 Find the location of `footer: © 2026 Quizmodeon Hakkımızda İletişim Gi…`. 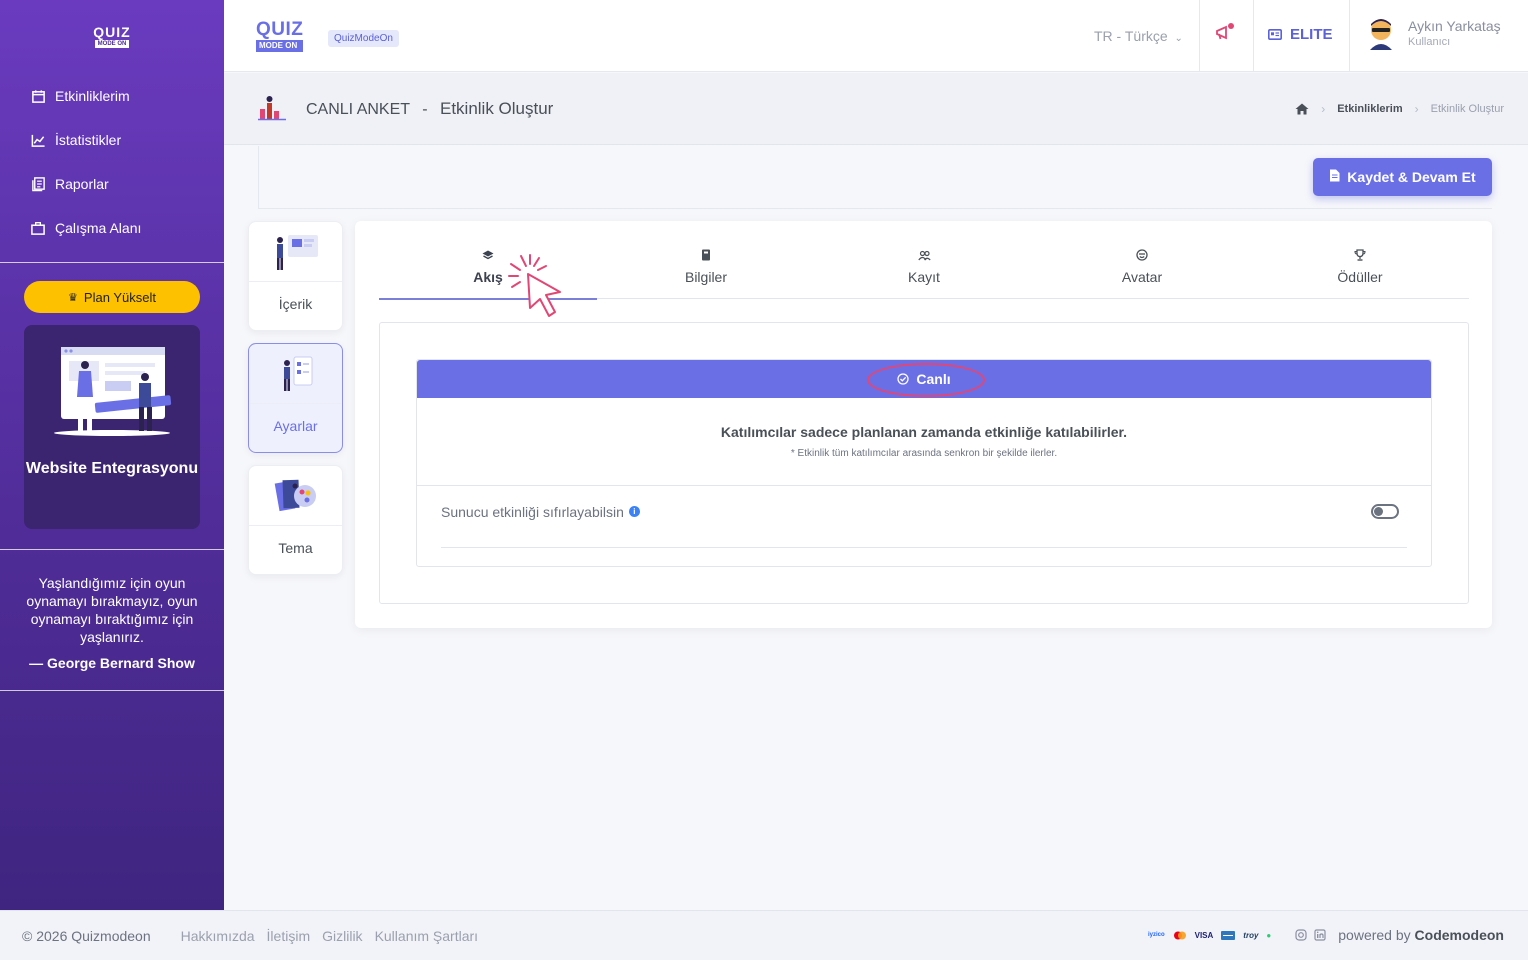

footer: © 2026 Quizmodeon Hakkımızda İletişim Gi… is located at coordinates (764, 935).